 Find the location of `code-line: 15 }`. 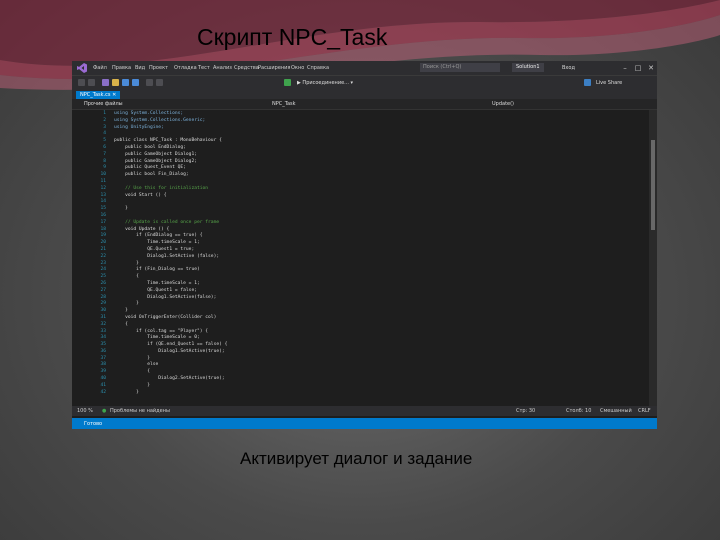

code-line: 15 } is located at coordinates (372, 209).